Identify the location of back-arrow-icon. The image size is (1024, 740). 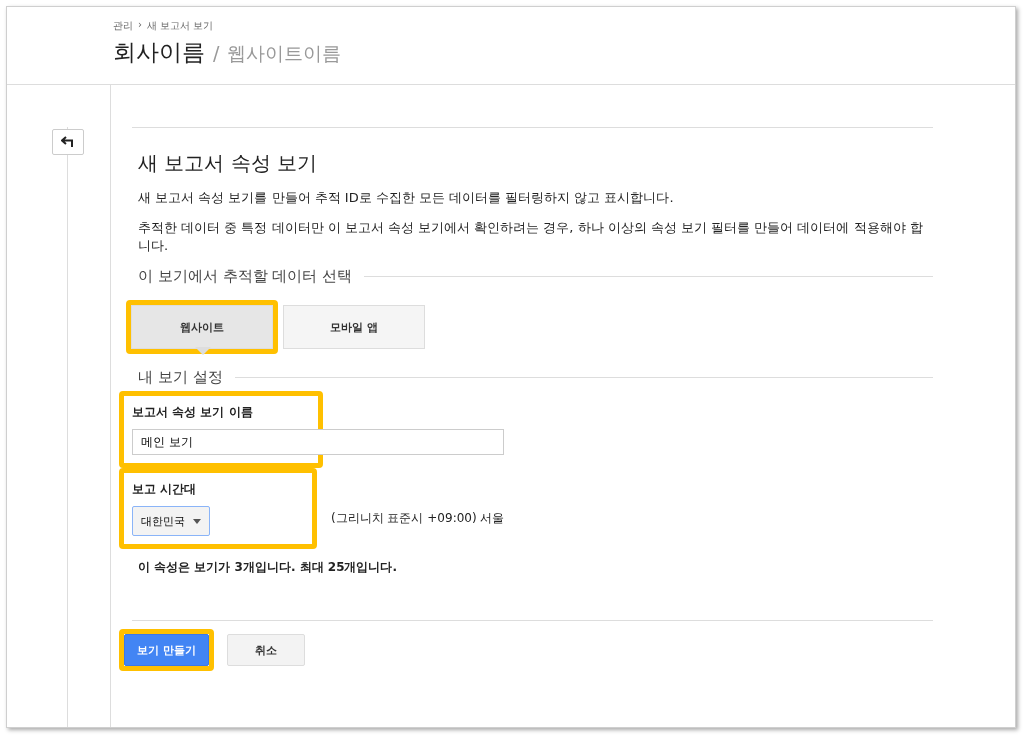
(68, 142).